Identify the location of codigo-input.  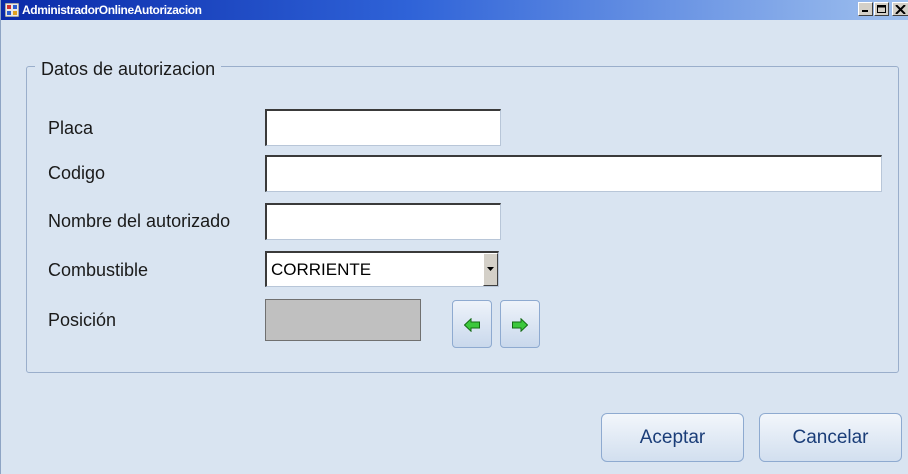
(573, 173).